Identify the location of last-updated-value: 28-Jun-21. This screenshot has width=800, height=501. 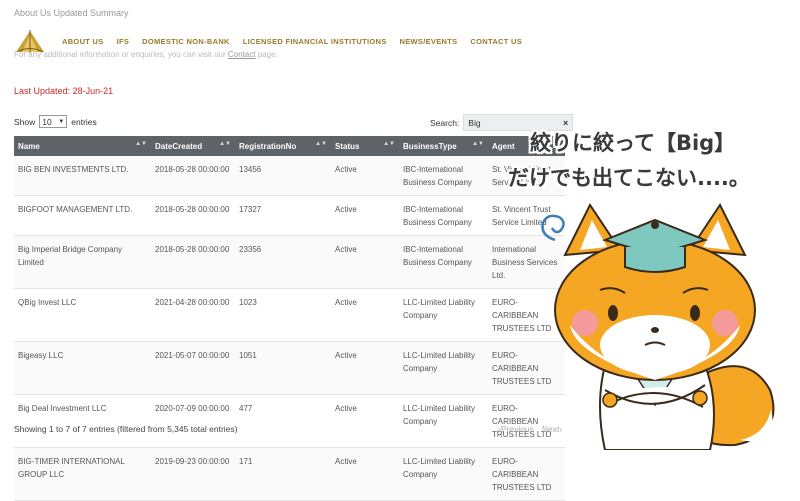
(93, 91).